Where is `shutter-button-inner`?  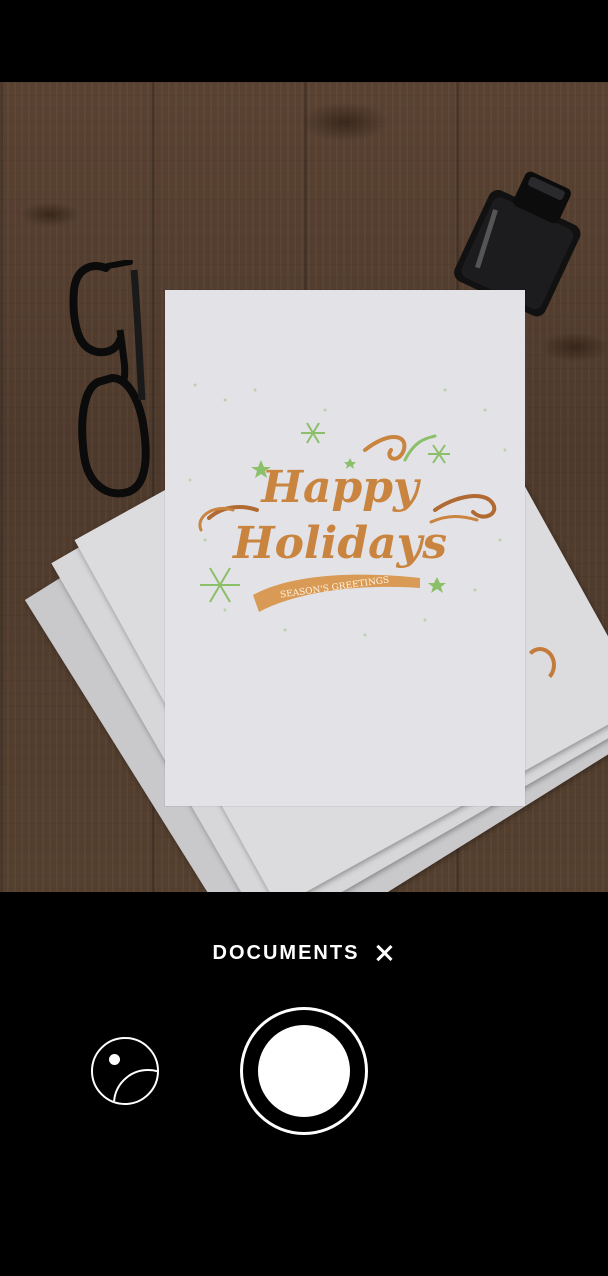 shutter-button-inner is located at coordinates (304, 1071).